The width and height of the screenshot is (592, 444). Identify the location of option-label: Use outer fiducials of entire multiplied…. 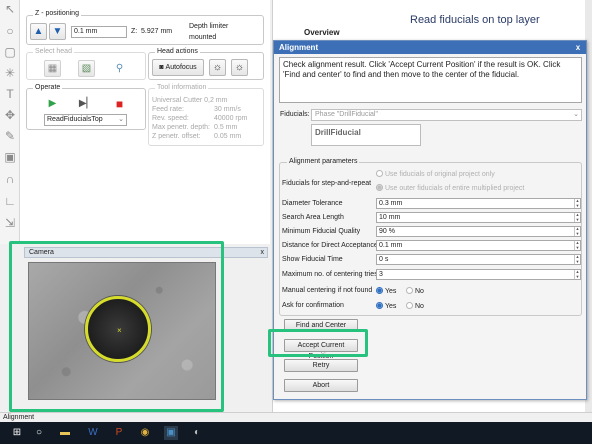
(455, 188).